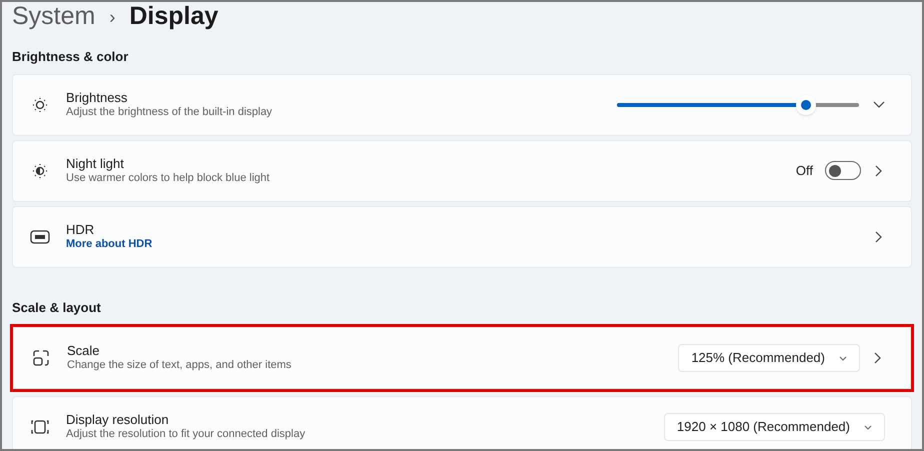  What do you see at coordinates (40, 427) in the screenshot?
I see `screen-resize-icon` at bounding box center [40, 427].